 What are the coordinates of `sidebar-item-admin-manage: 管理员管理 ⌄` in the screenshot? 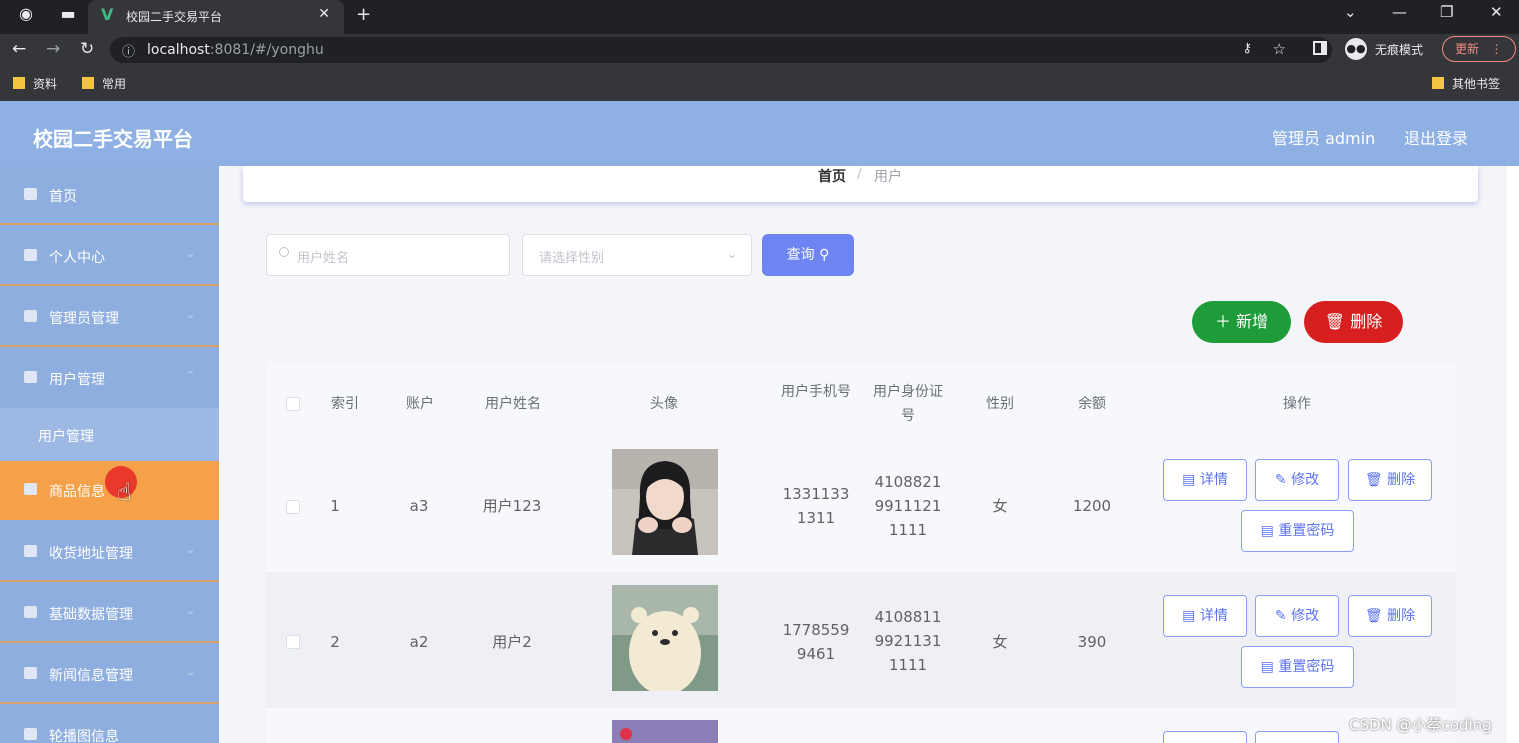 It's located at (109, 317).